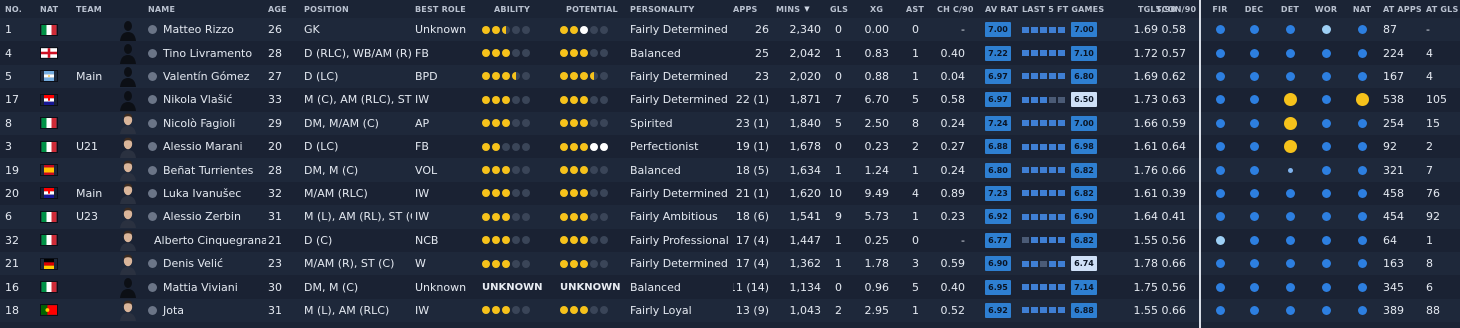  What do you see at coordinates (596, 9) in the screenshot?
I see `col-potential-header: POTENTIAL` at bounding box center [596, 9].